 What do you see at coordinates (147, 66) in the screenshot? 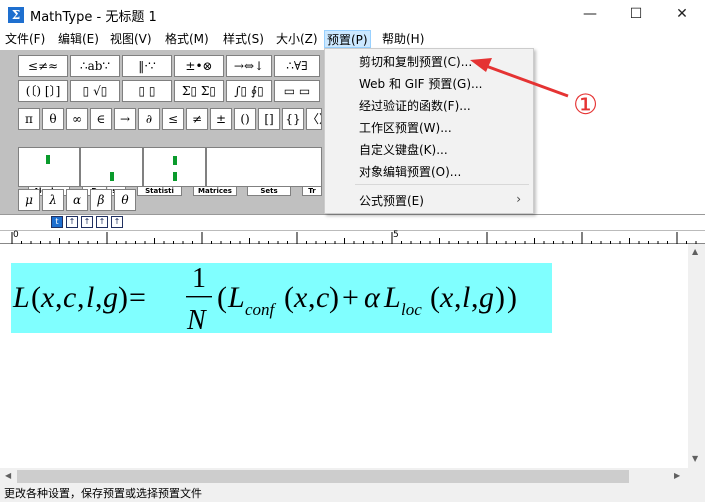
I see `embellishments-palette-button: ‖·∵` at bounding box center [147, 66].